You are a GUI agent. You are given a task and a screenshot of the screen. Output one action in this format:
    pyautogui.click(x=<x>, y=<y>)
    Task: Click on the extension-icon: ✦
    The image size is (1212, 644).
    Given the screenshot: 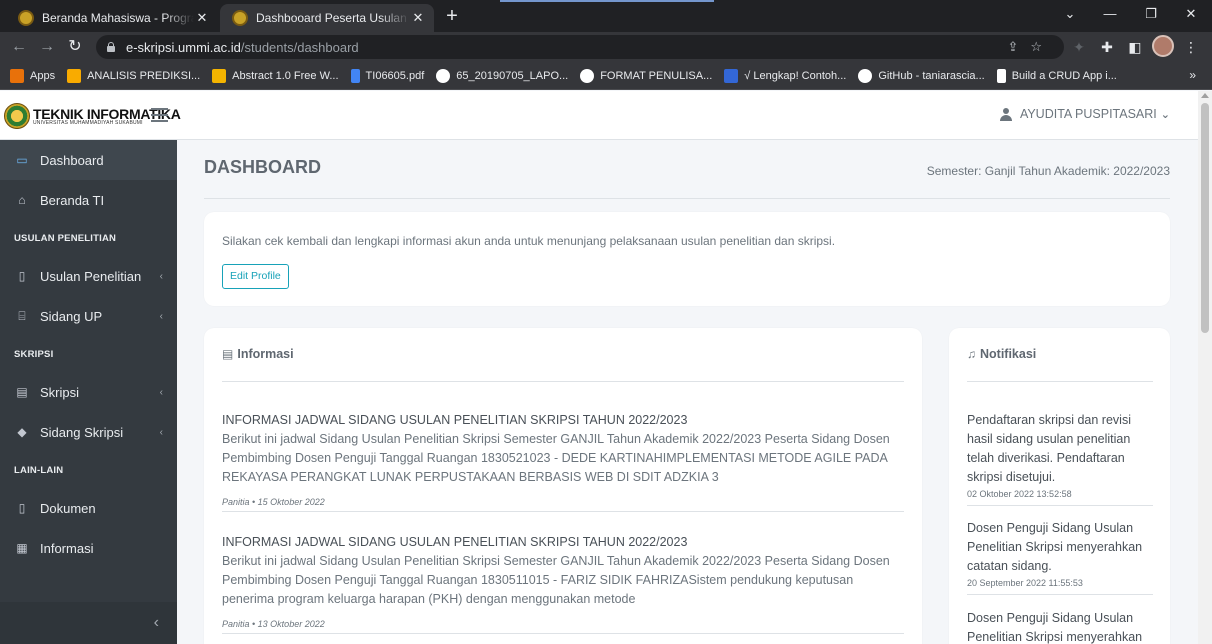 What is the action you would take?
    pyautogui.click(x=1079, y=47)
    